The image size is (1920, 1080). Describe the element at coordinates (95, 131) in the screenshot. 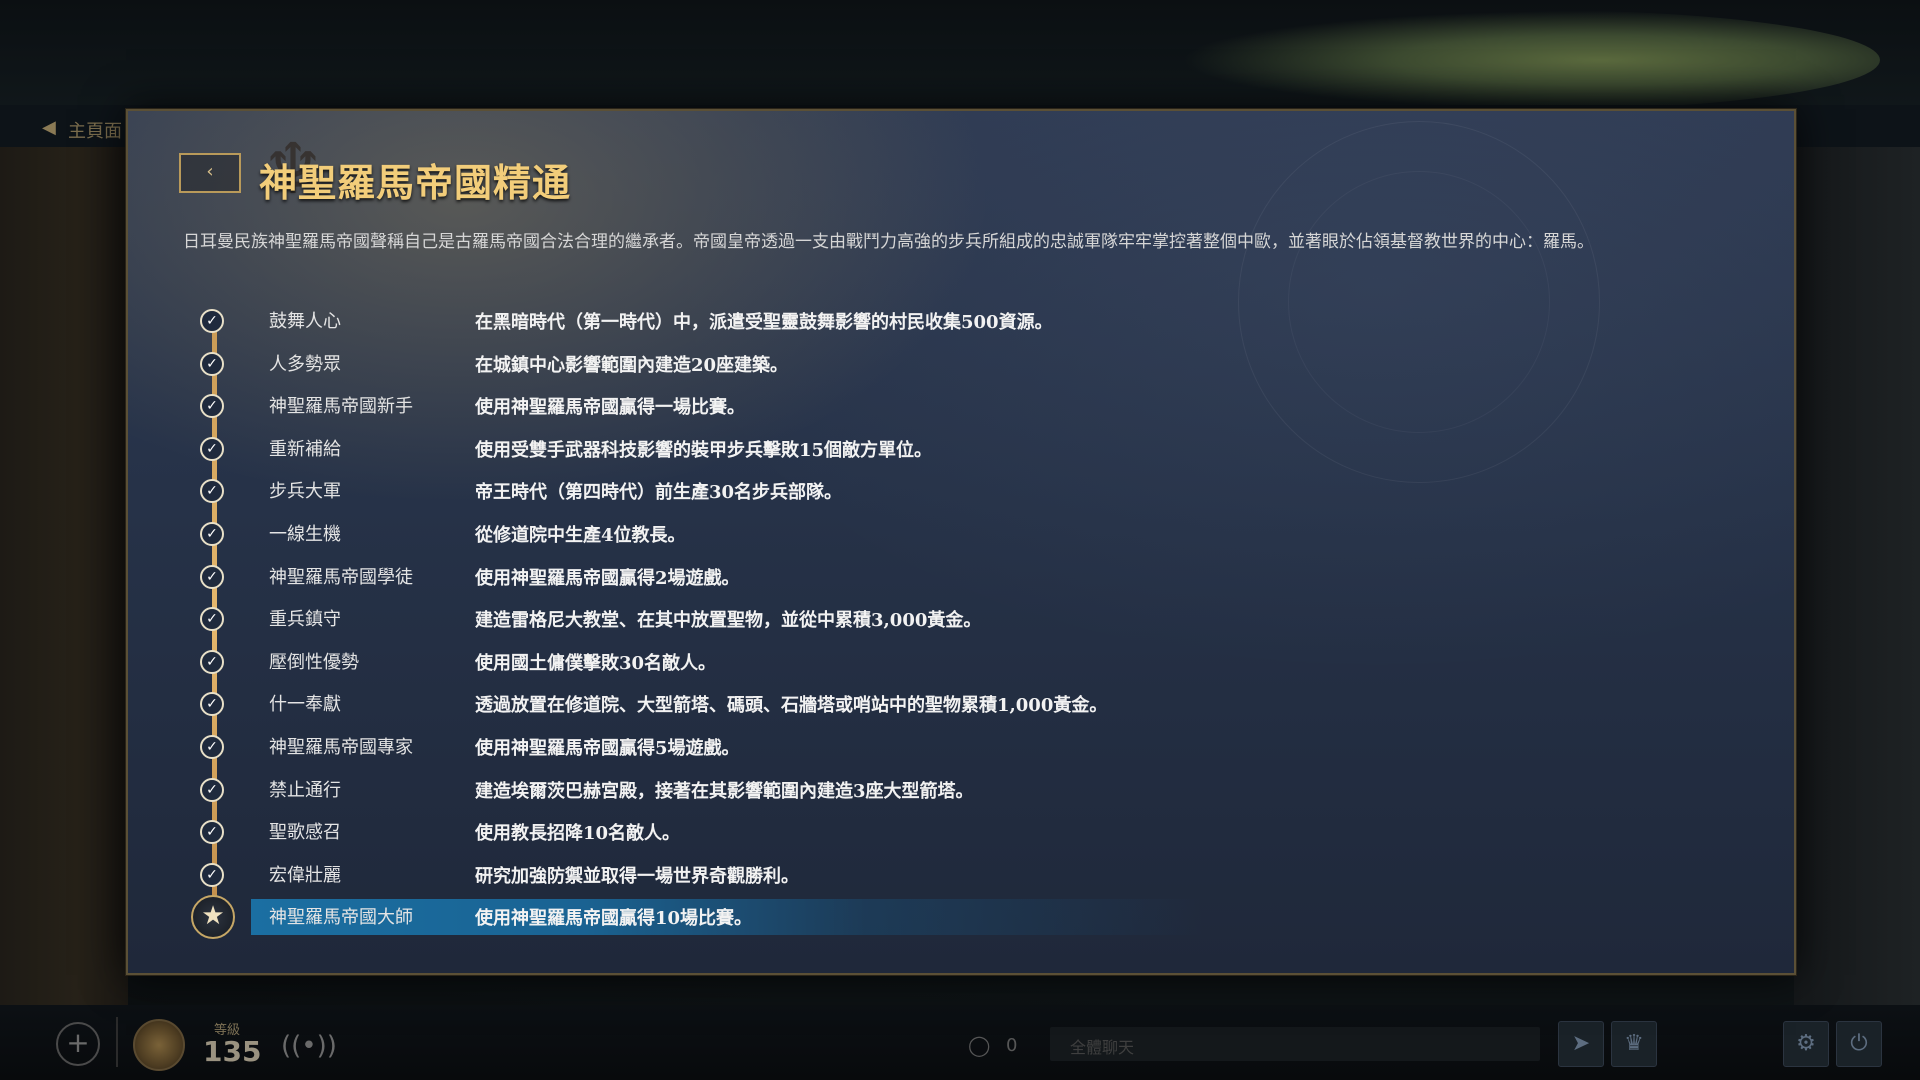

I see `background-breadcrumb: 主頁面` at that location.